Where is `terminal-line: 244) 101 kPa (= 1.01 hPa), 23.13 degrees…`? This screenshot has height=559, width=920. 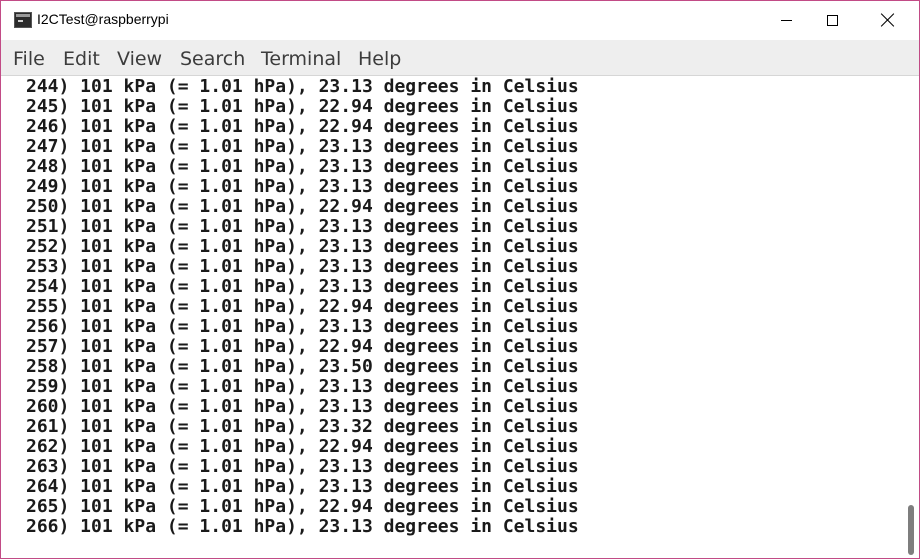
terminal-line: 244) 101 kPa (= 1.01 hPa), 23.13 degrees… is located at coordinates (302, 87).